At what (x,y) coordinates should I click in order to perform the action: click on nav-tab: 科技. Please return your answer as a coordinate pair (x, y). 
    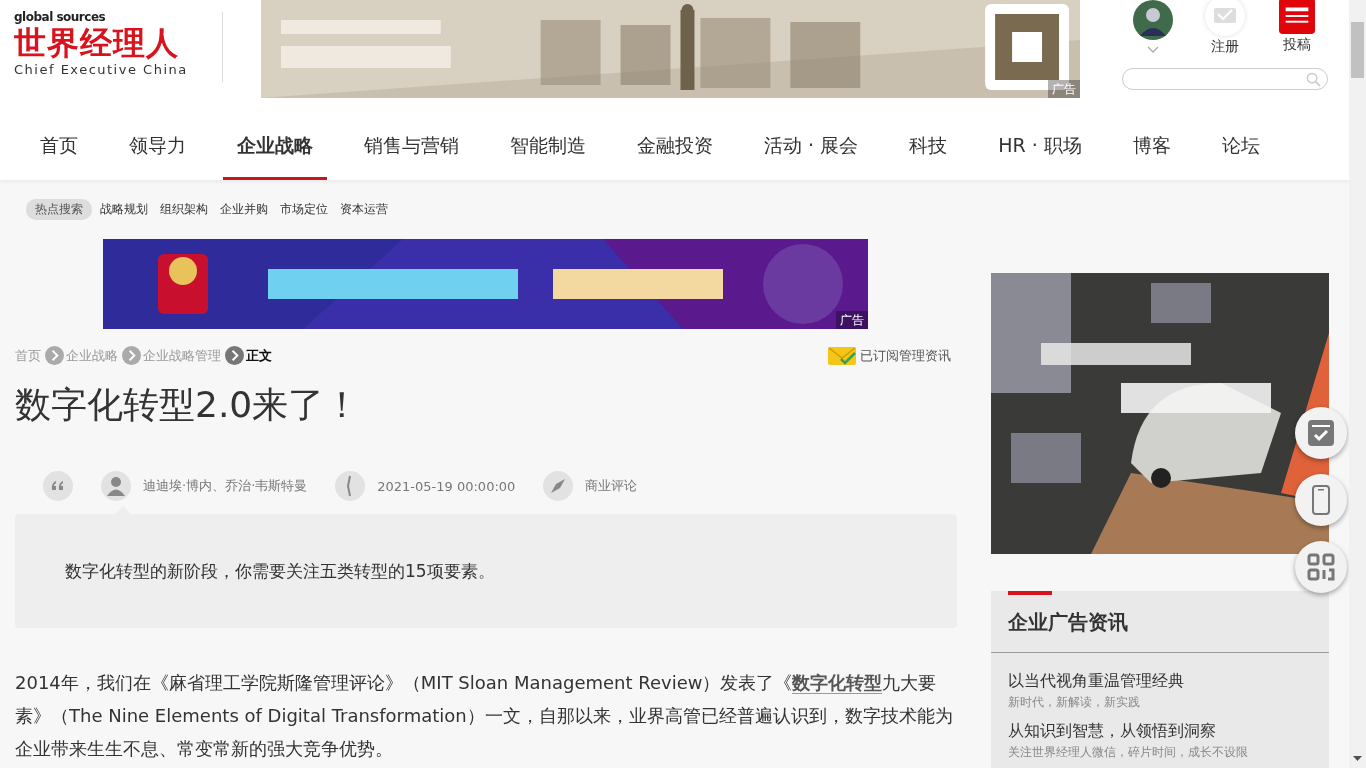
    Looking at the image, I should click on (928, 146).